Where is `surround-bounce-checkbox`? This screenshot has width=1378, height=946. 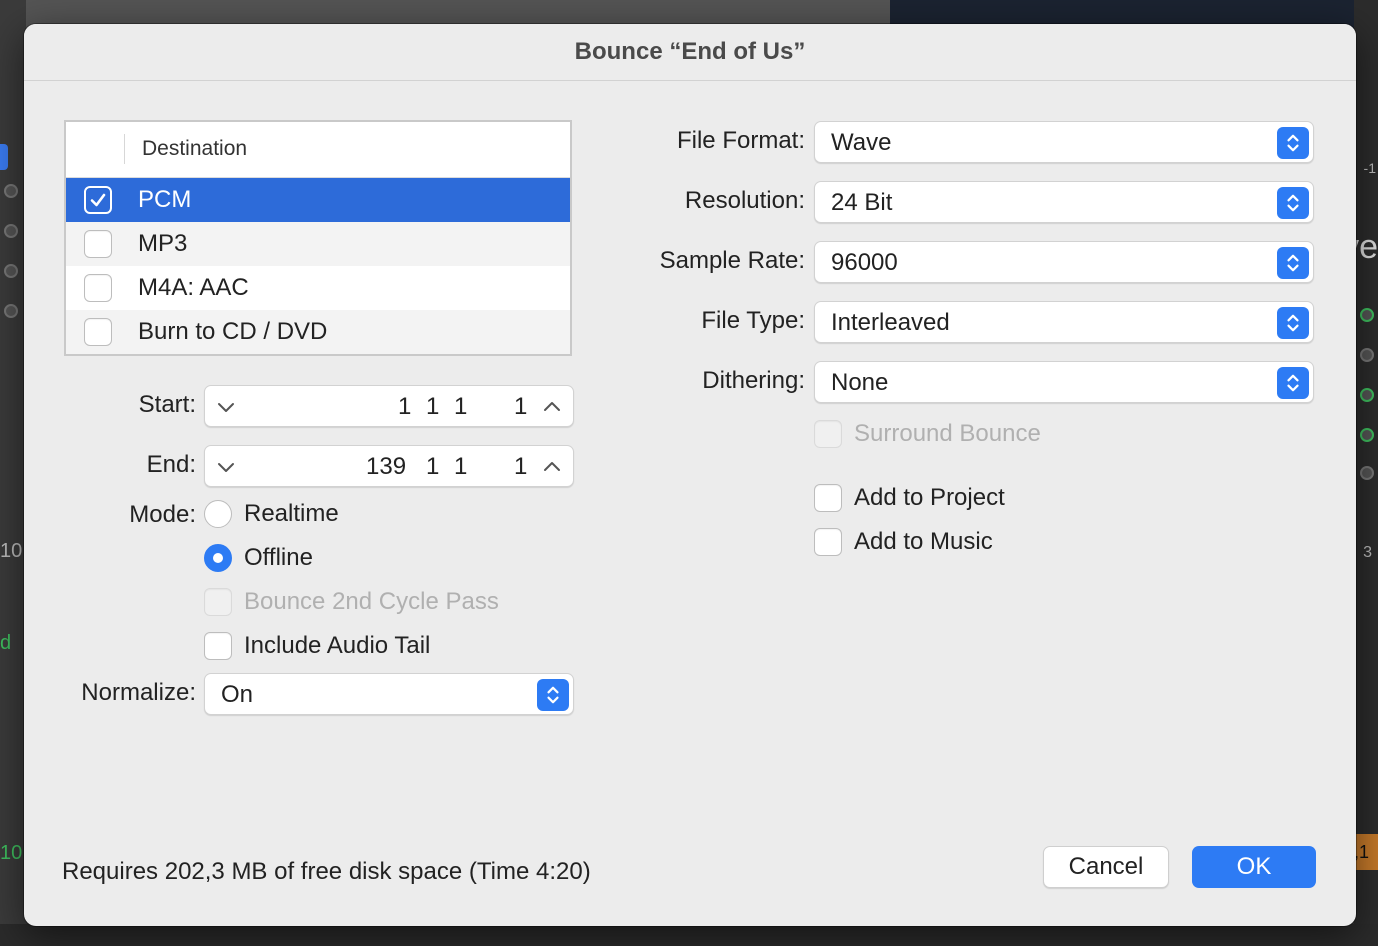 surround-bounce-checkbox is located at coordinates (828, 434).